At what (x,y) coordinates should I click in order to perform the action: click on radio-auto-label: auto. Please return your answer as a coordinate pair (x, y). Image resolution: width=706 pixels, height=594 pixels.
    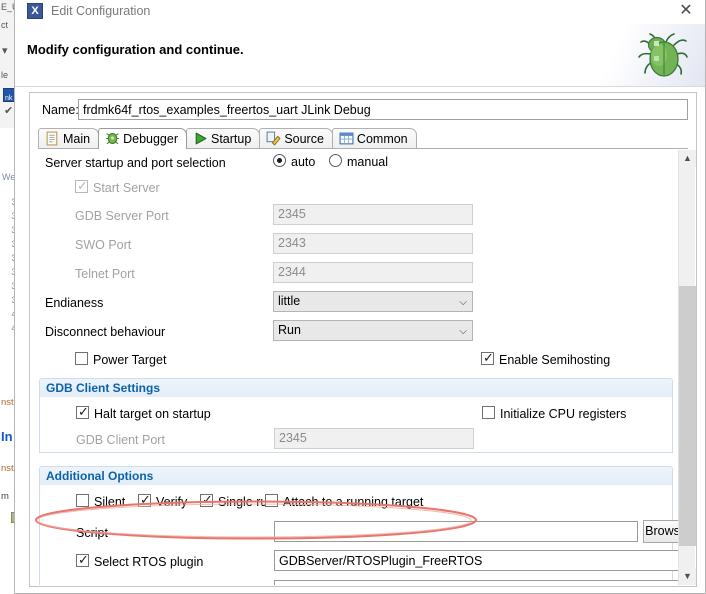
    Looking at the image, I should click on (303, 162).